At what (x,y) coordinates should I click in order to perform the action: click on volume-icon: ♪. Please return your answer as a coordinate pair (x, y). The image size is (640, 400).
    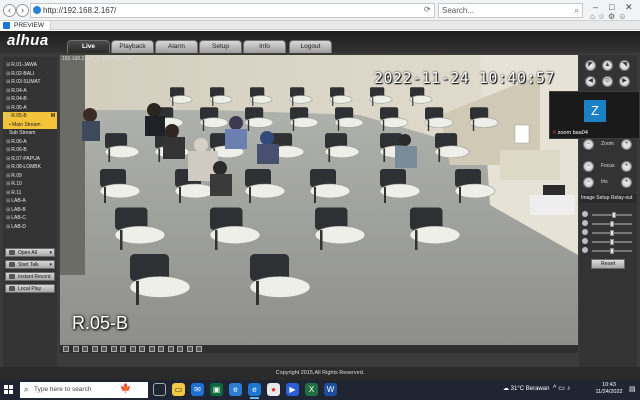
    Looking at the image, I should click on (570, 388).